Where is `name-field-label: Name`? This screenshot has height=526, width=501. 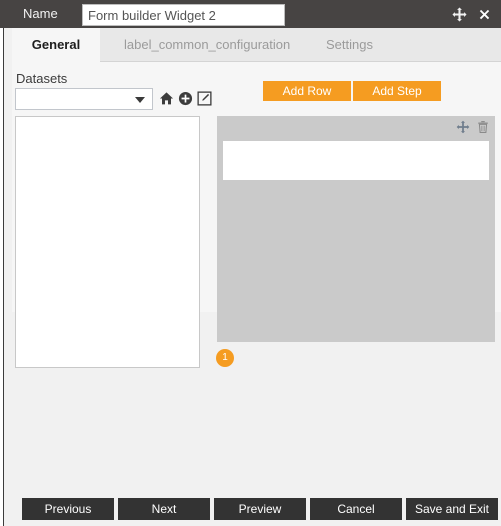
name-field-label: Name is located at coordinates (40, 13).